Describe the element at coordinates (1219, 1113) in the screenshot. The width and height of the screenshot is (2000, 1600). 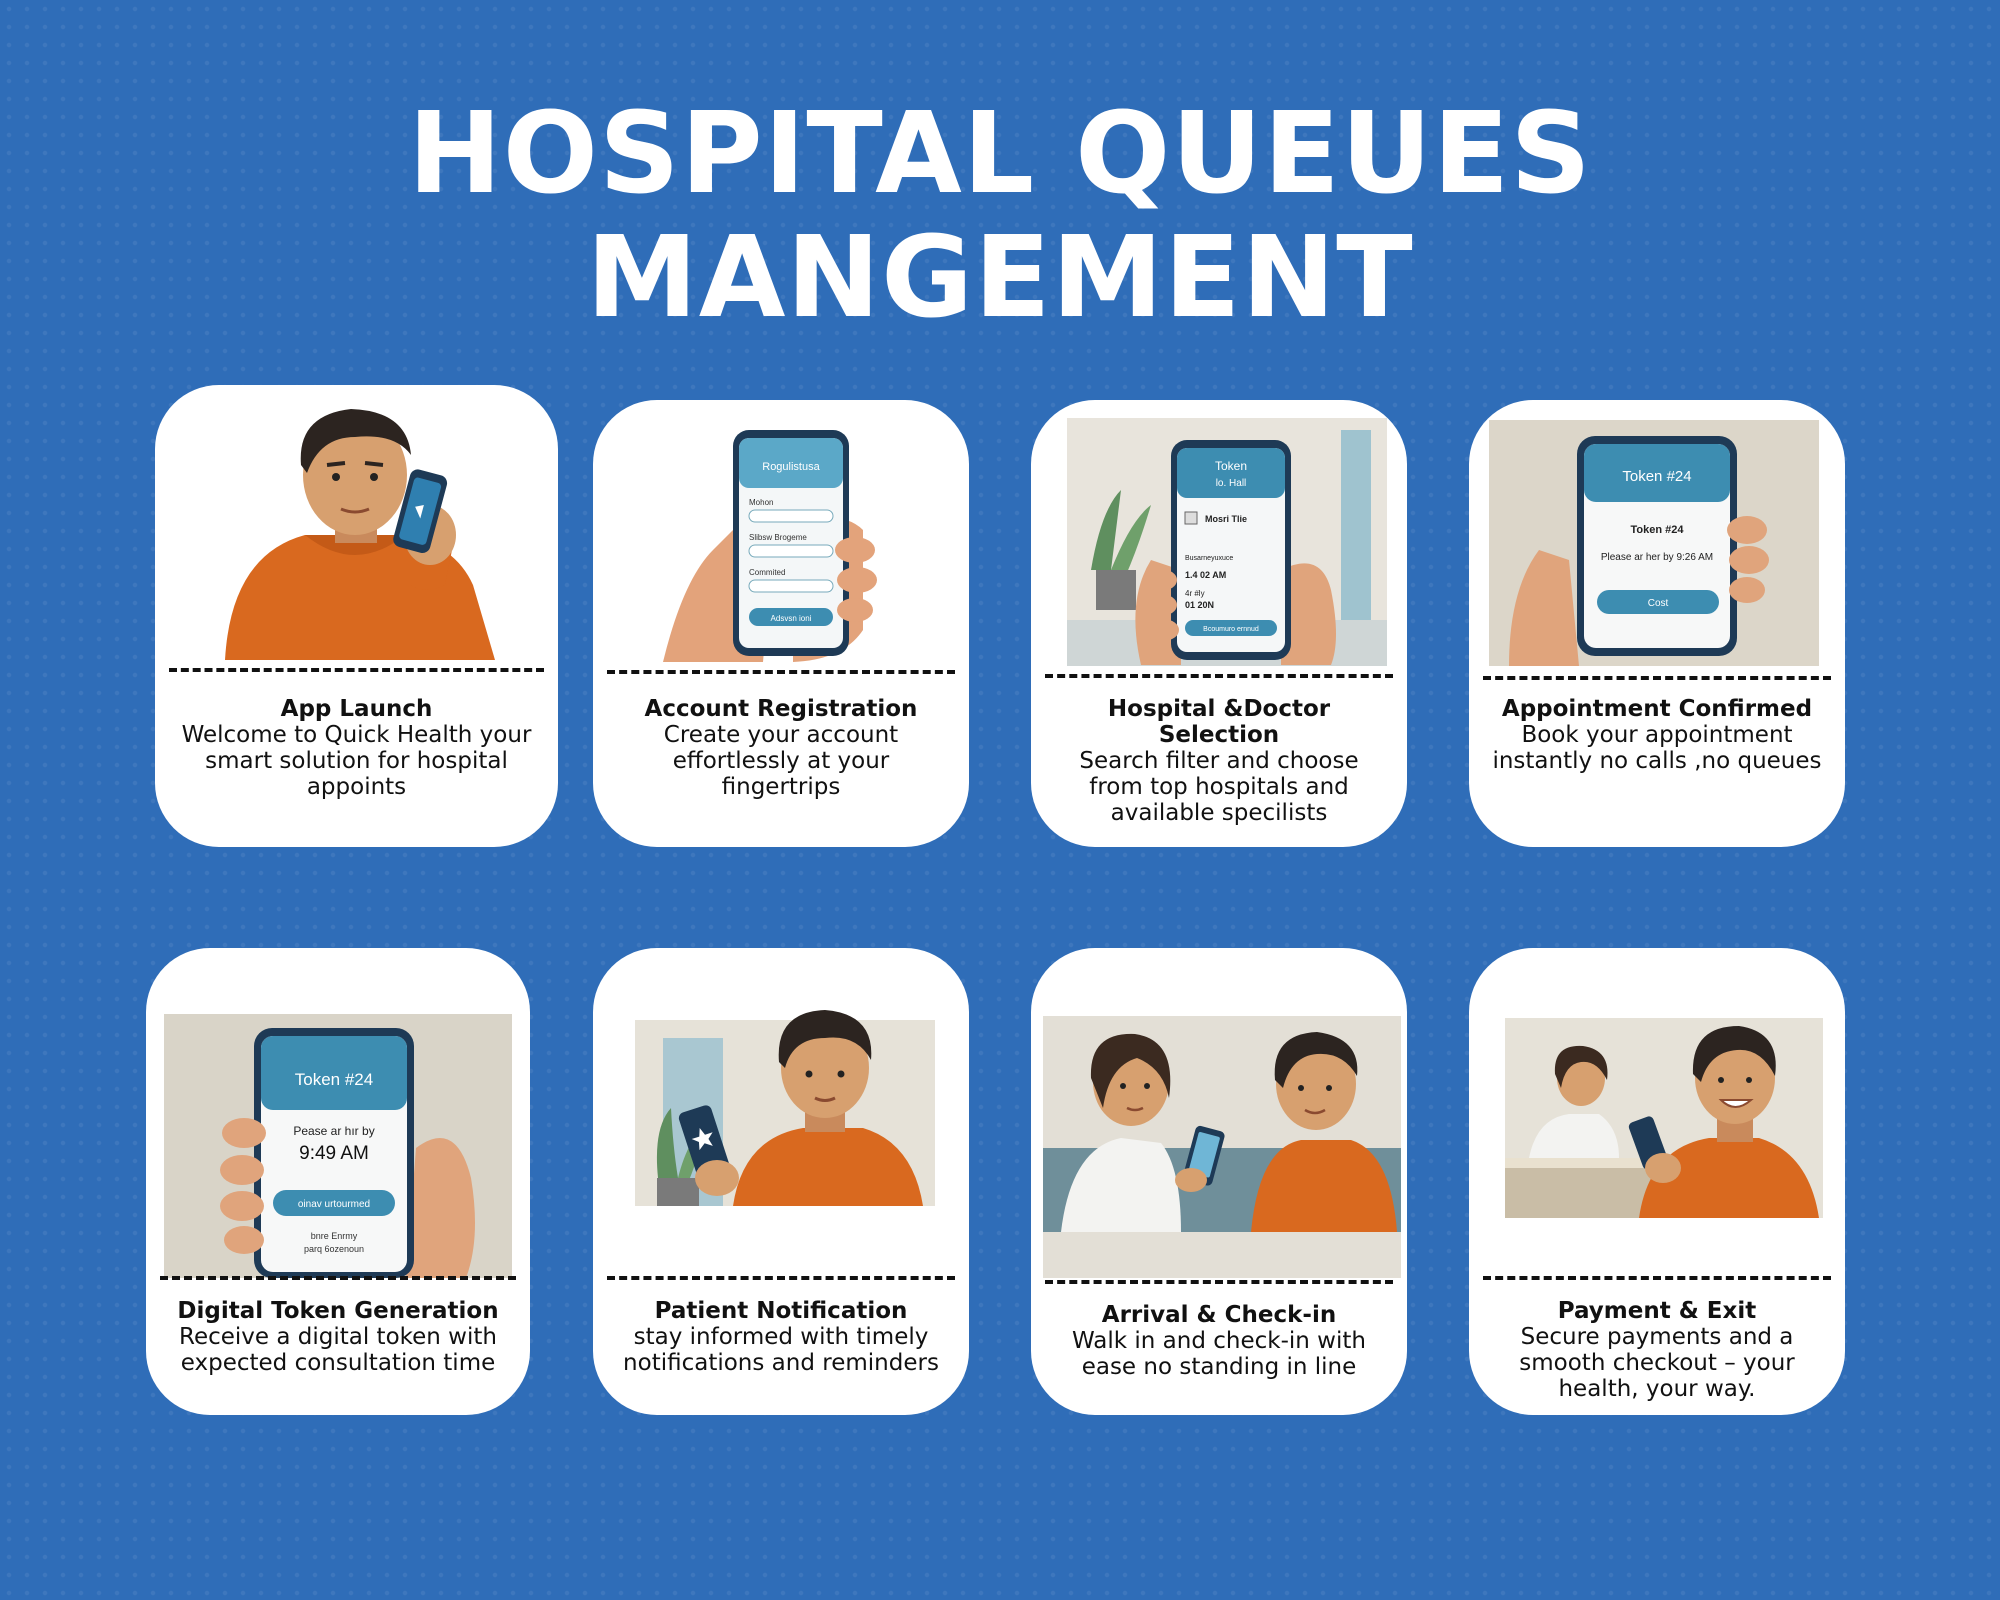
I see `doctor-and-patient-checkin-illustration` at that location.